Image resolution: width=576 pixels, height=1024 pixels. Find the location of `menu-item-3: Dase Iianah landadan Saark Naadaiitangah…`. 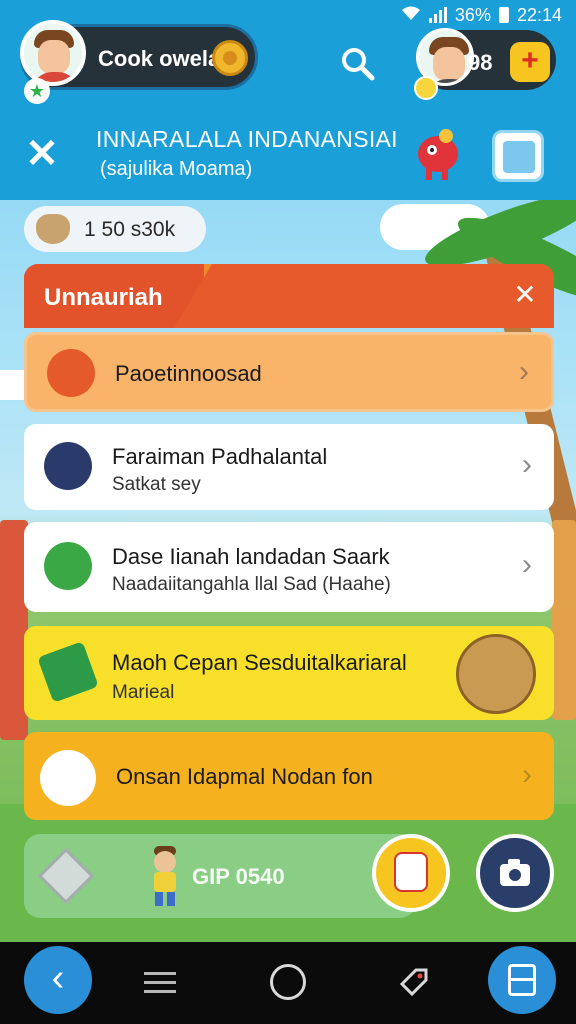

menu-item-3: Dase Iianah landadan Saark Naadaiitangah… is located at coordinates (289, 567).